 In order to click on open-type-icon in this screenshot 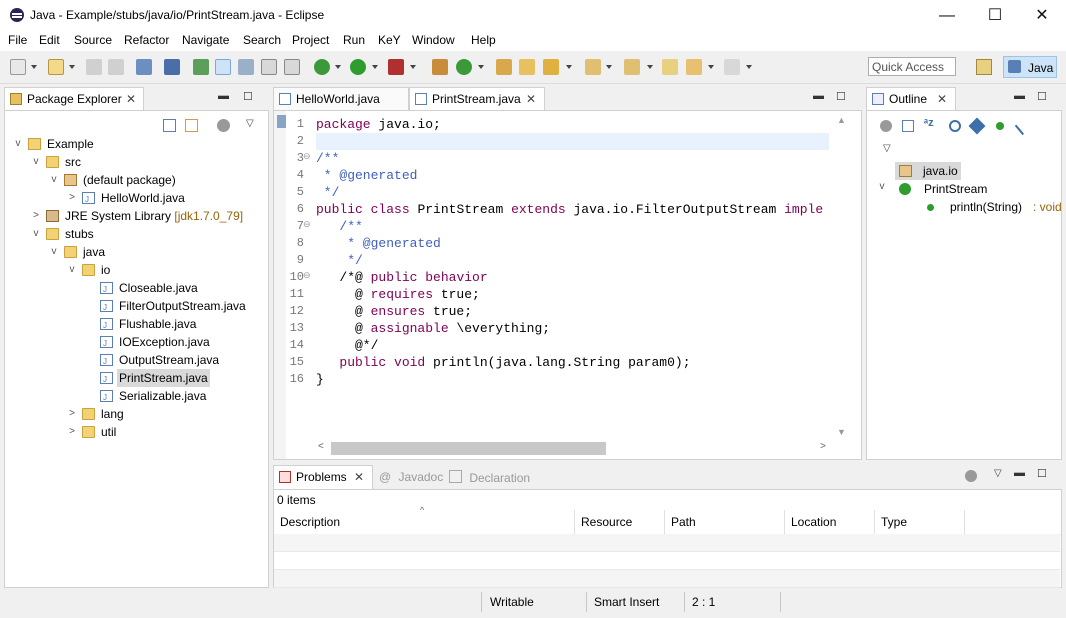, I will do `click(504, 67)`.